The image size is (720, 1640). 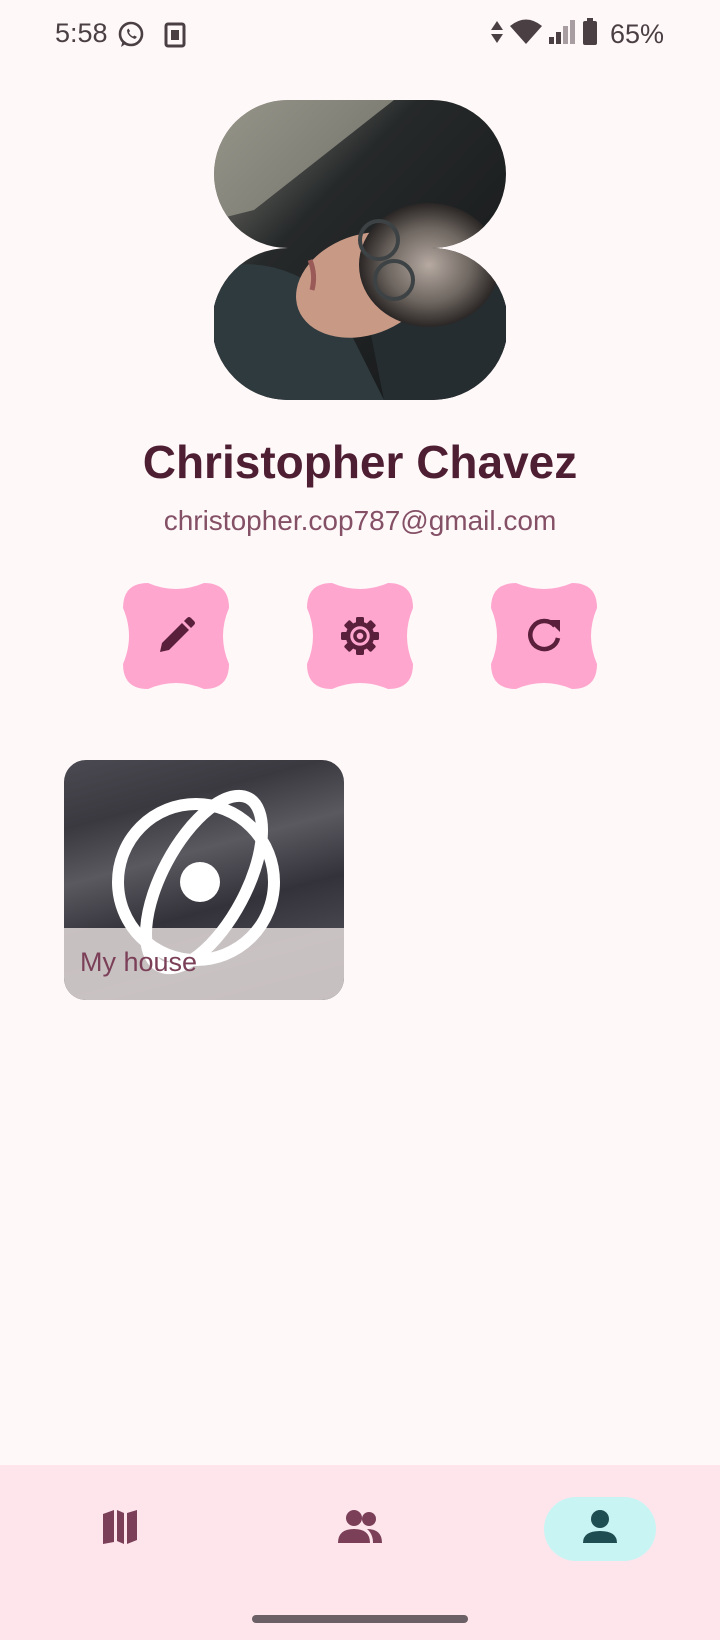 I want to click on battery-icon, so click(x=590, y=34).